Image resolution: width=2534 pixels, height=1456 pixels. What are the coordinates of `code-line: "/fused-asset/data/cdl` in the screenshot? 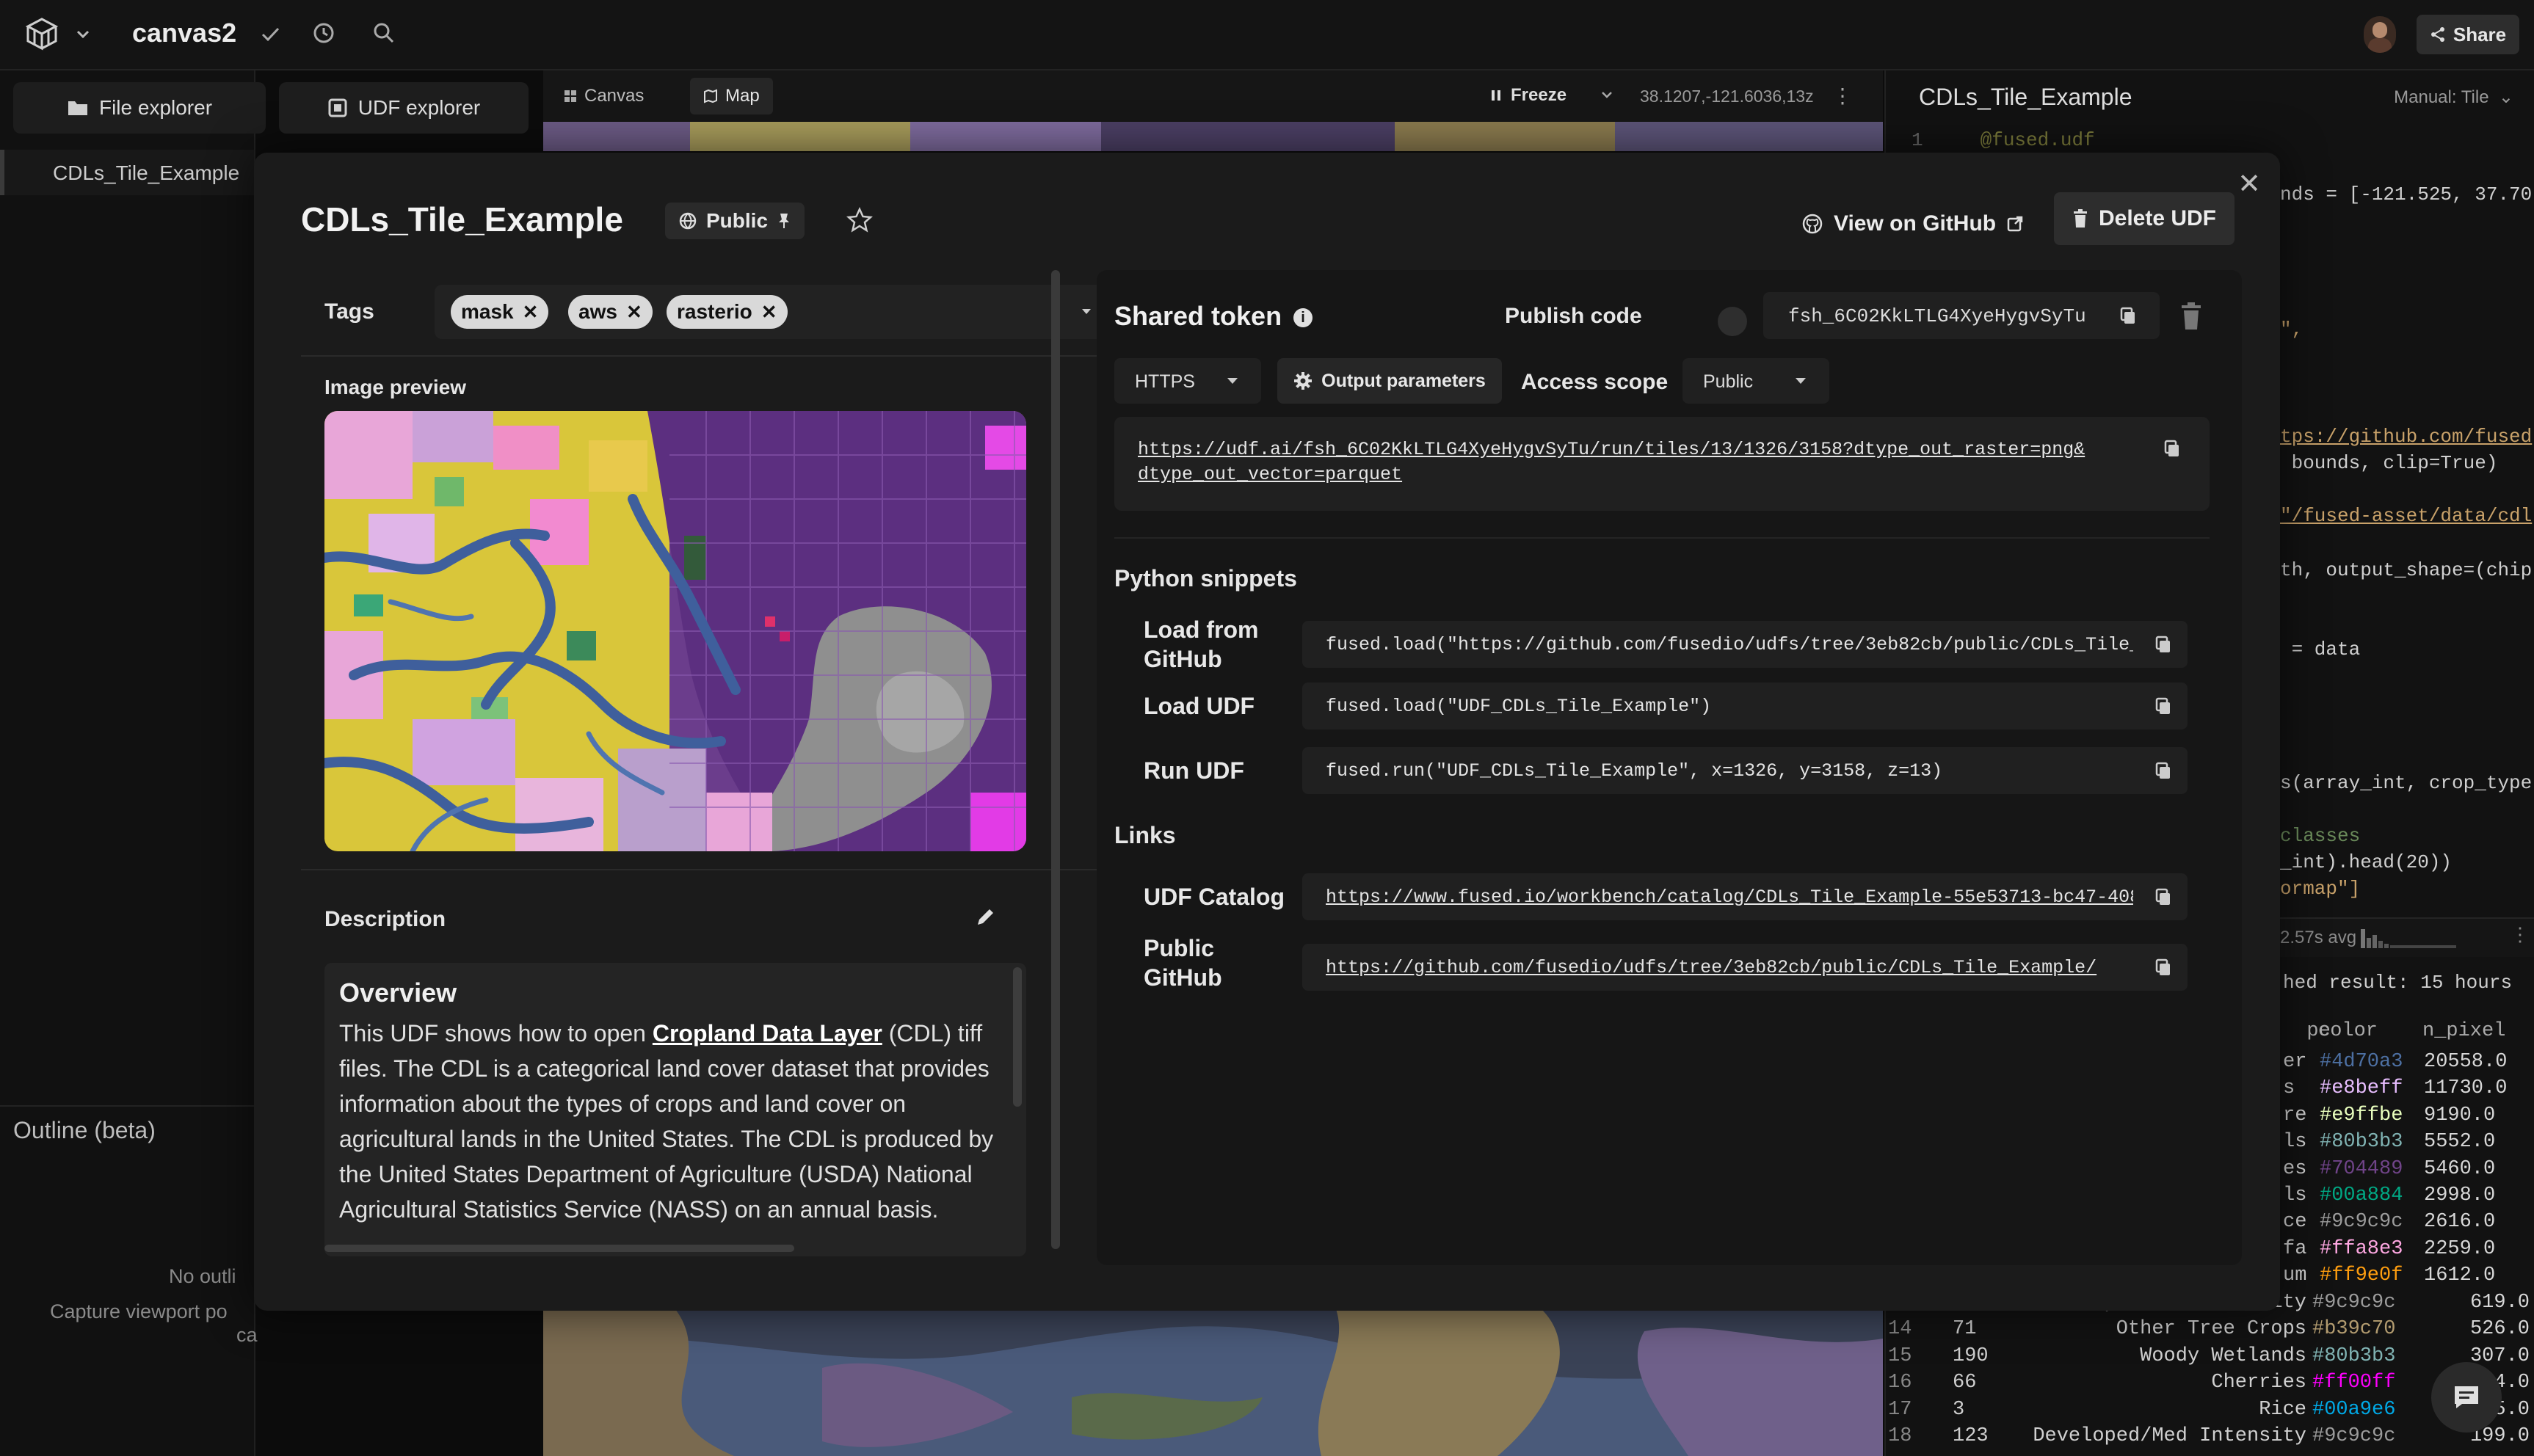 It's located at (2406, 516).